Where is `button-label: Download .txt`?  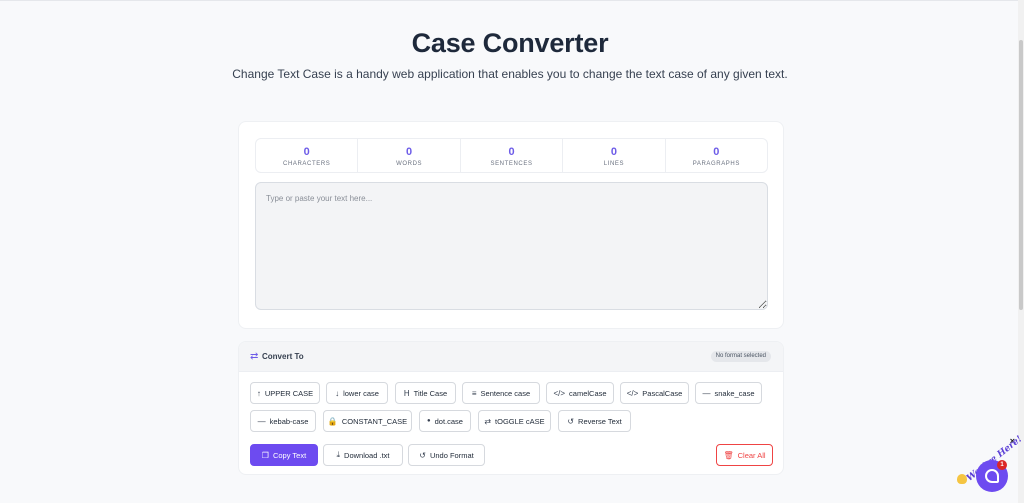
button-label: Download .txt is located at coordinates (367, 455).